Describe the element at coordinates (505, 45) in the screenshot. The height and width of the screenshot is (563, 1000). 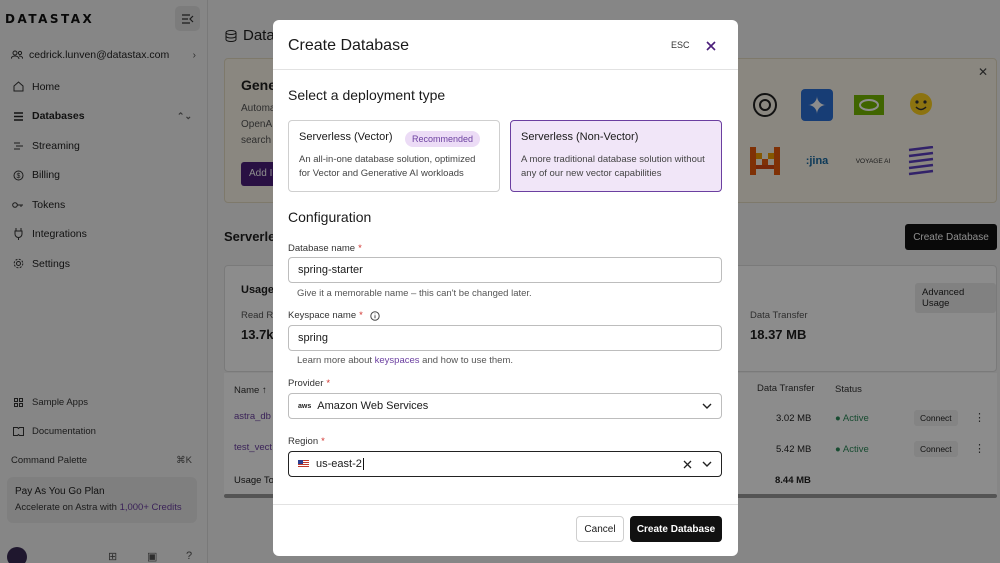
I see `dialog-header: Create Database ESC` at that location.